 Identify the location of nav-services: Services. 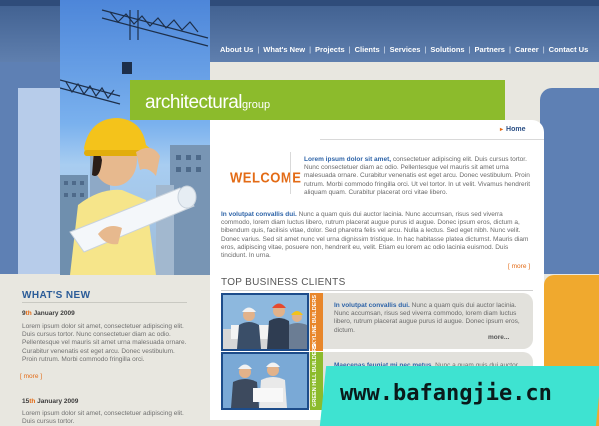
(405, 49).